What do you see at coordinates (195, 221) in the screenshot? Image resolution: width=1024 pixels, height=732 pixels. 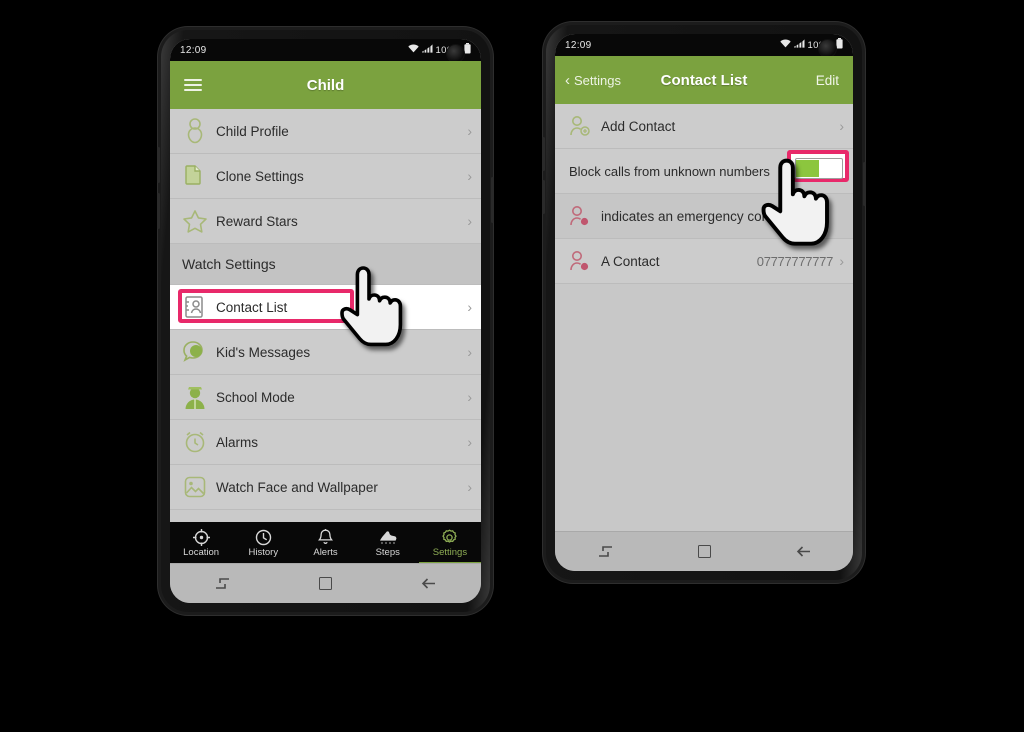 I see `reward-stars-icon` at bounding box center [195, 221].